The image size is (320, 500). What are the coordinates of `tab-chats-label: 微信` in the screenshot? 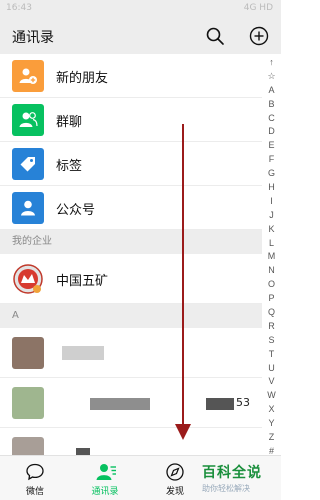 It's located at (34, 492).